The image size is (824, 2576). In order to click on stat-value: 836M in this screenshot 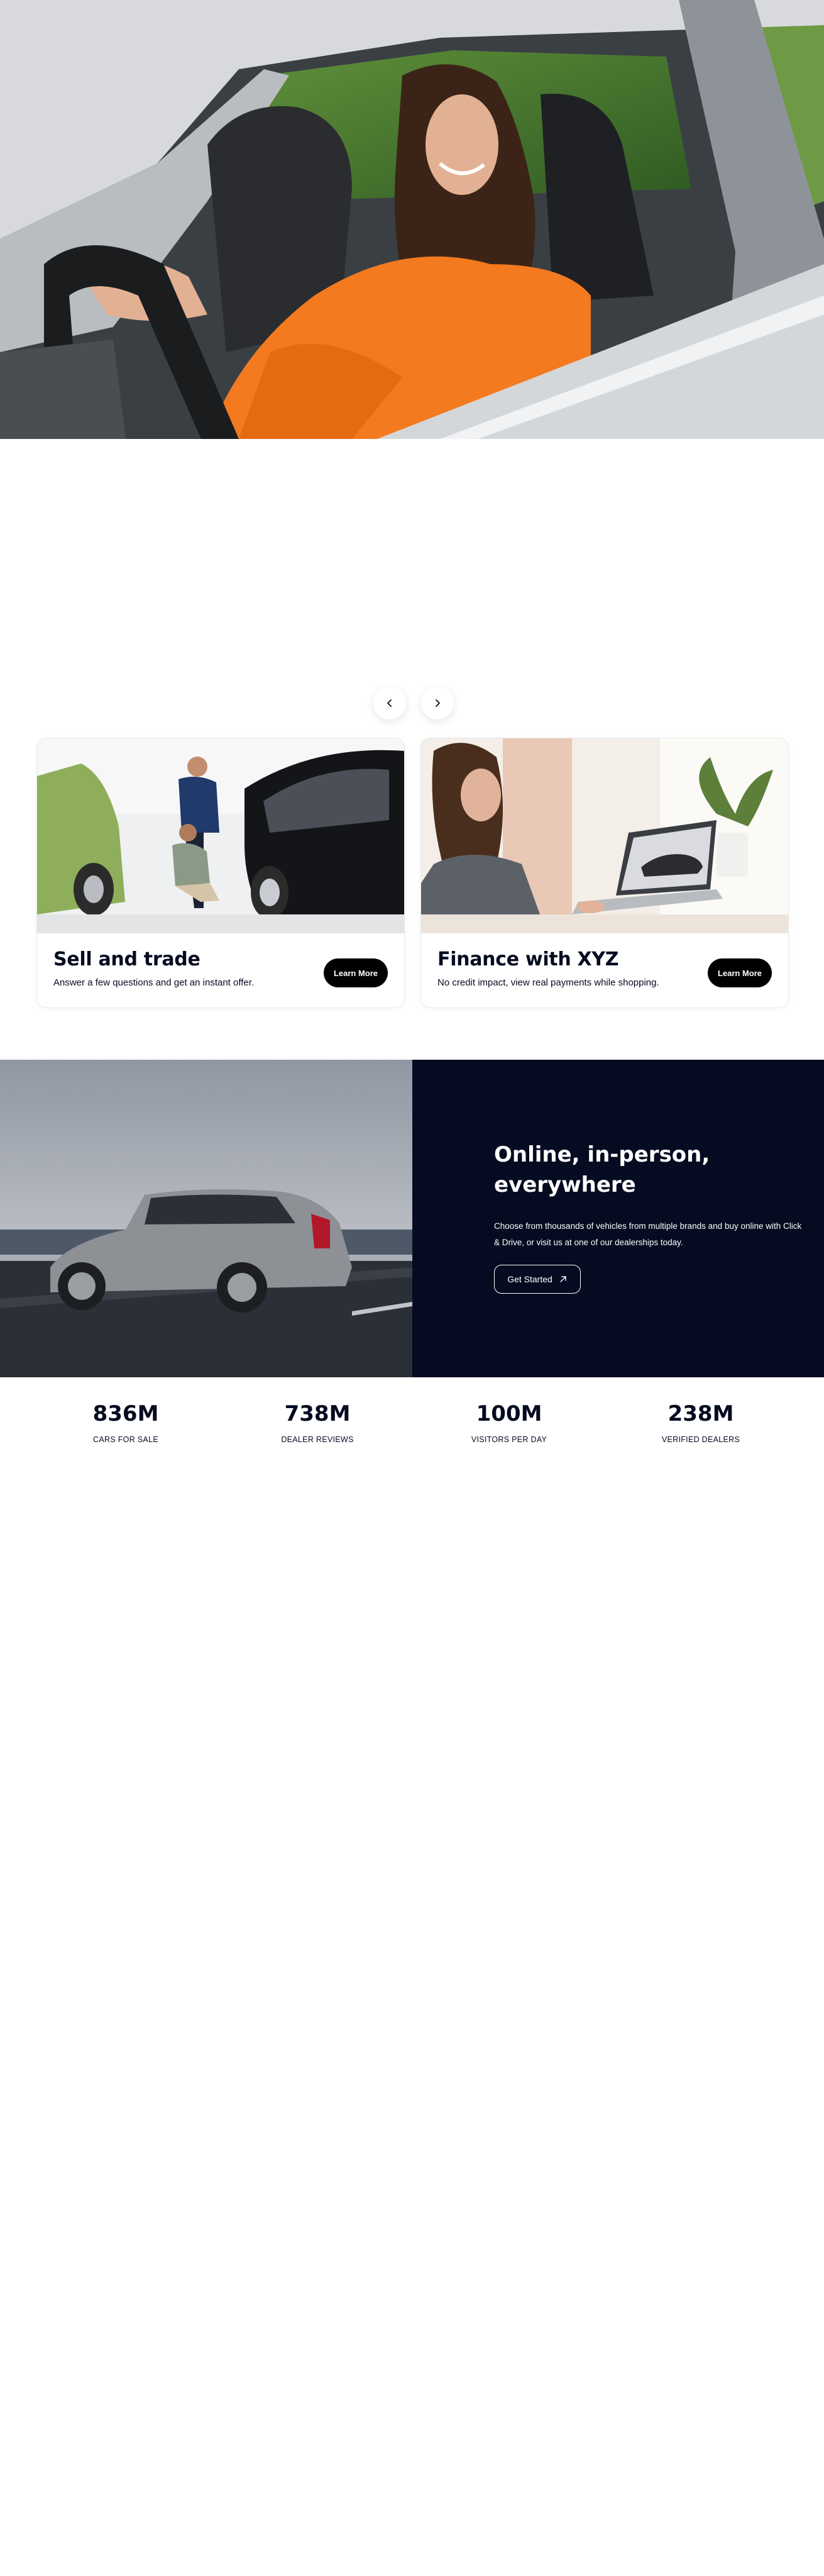, I will do `click(125, 1413)`.